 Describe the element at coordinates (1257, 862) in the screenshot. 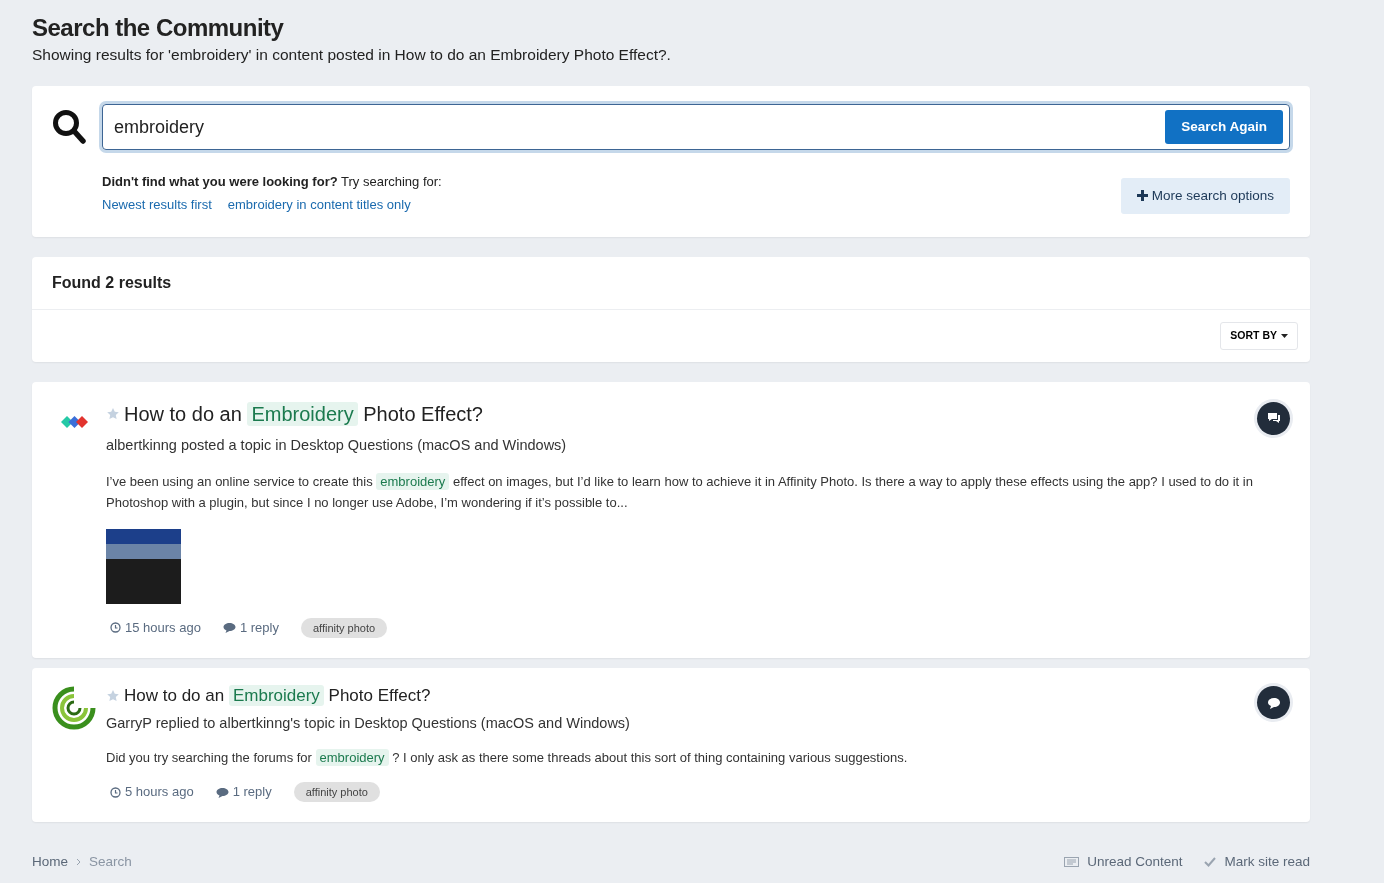

I see `footer-link: Mark site read` at that location.